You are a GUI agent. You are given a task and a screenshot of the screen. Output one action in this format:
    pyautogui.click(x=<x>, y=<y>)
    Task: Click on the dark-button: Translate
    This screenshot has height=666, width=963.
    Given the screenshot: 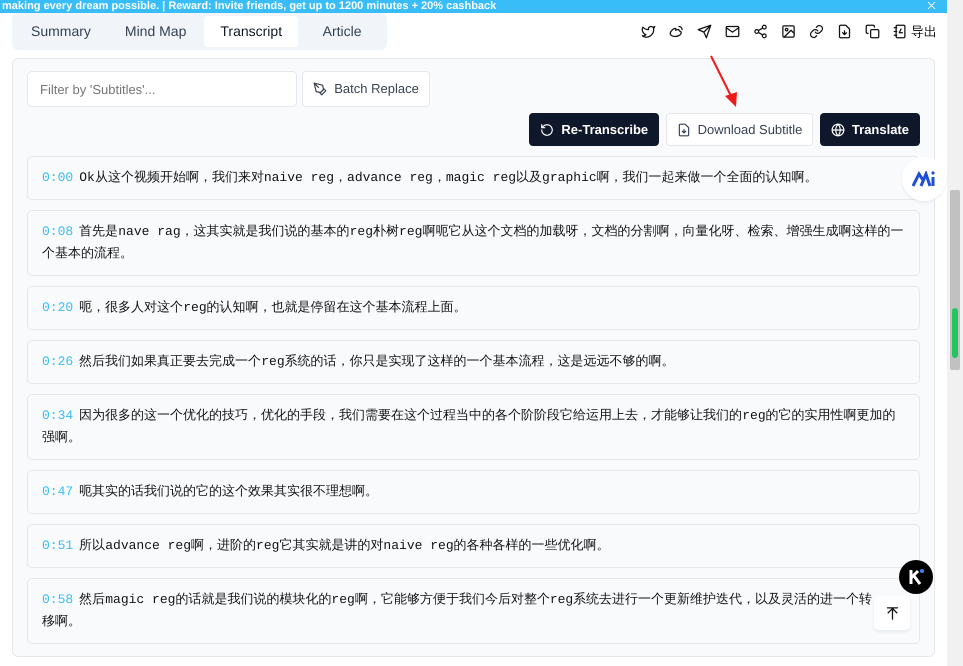 What is the action you would take?
    pyautogui.click(x=870, y=129)
    